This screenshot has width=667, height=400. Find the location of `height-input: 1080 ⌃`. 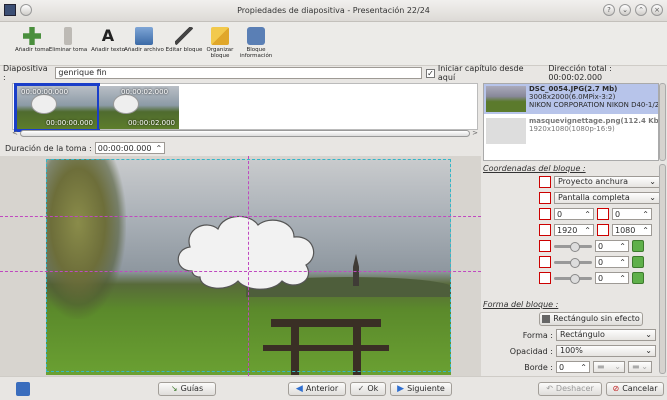

height-input: 1080 ⌃ is located at coordinates (632, 230).